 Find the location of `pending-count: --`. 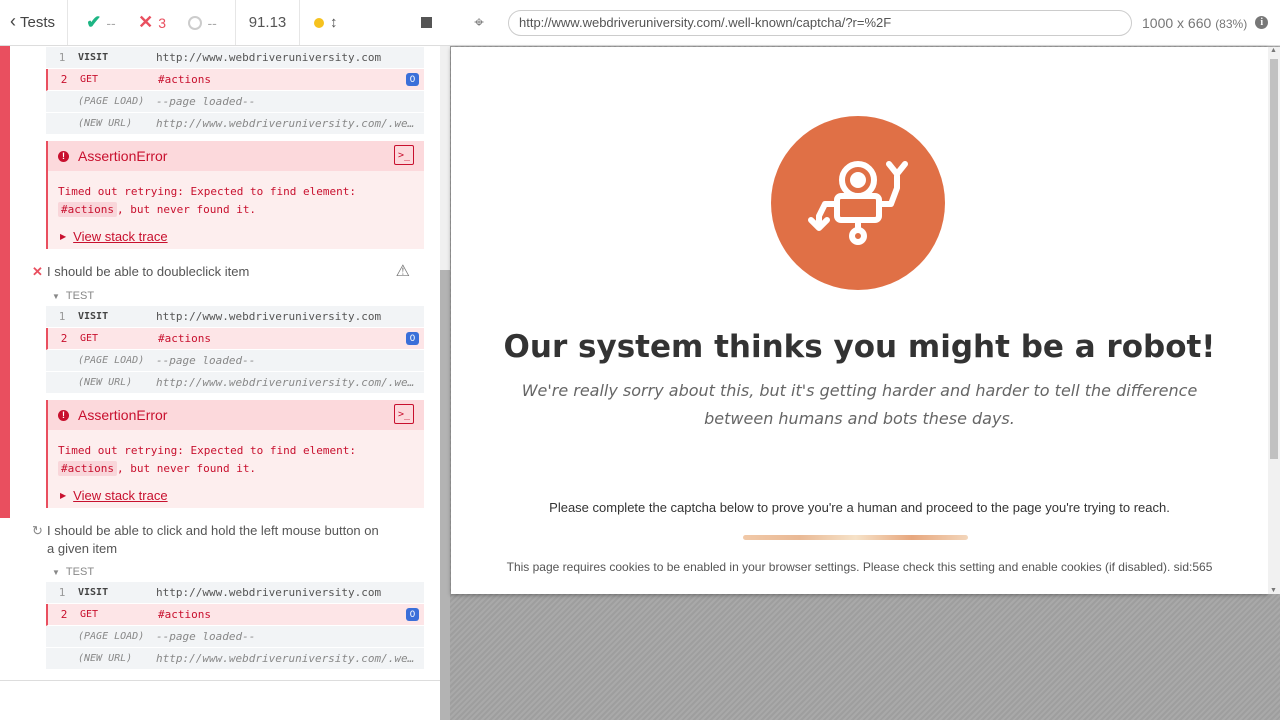

pending-count: -- is located at coordinates (202, 23).